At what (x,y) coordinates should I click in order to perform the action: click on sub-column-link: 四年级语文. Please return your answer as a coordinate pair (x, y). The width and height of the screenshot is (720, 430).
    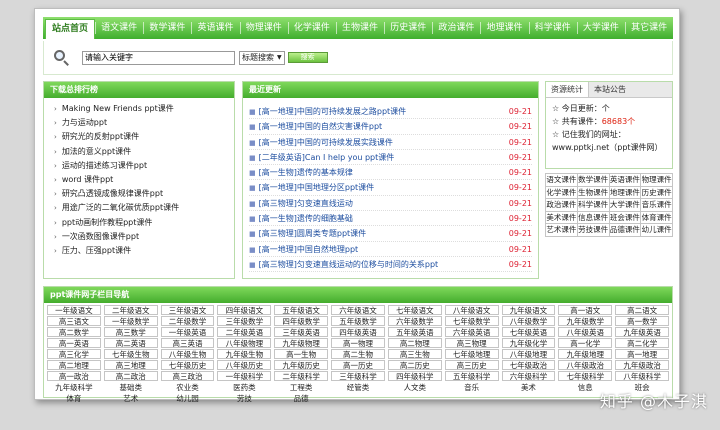
    Looking at the image, I should click on (244, 310).